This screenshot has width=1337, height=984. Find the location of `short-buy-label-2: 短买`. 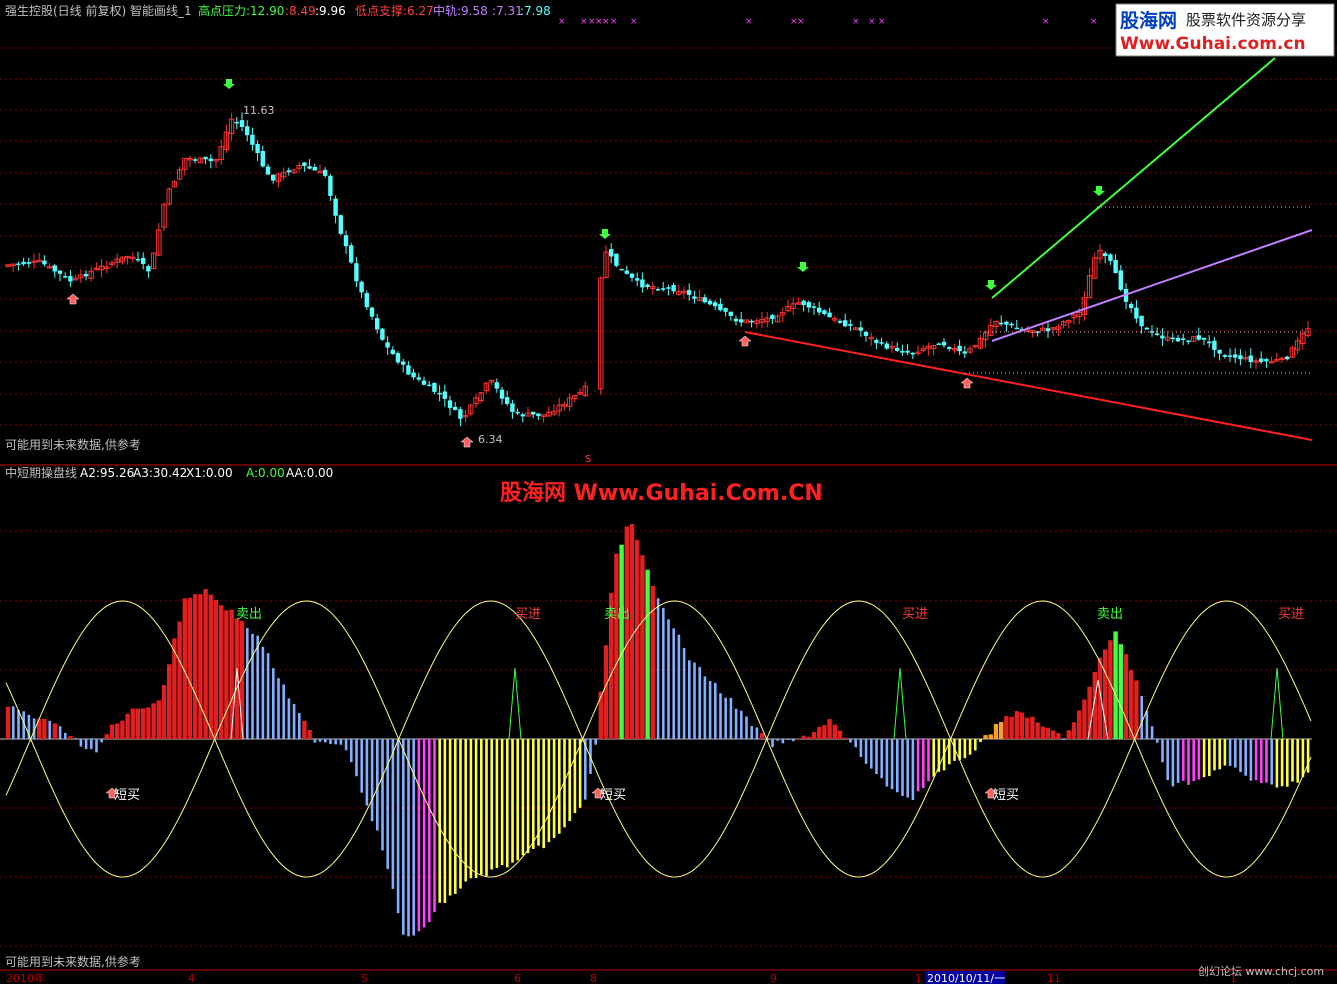

short-buy-label-2: 短买 is located at coordinates (613, 795).